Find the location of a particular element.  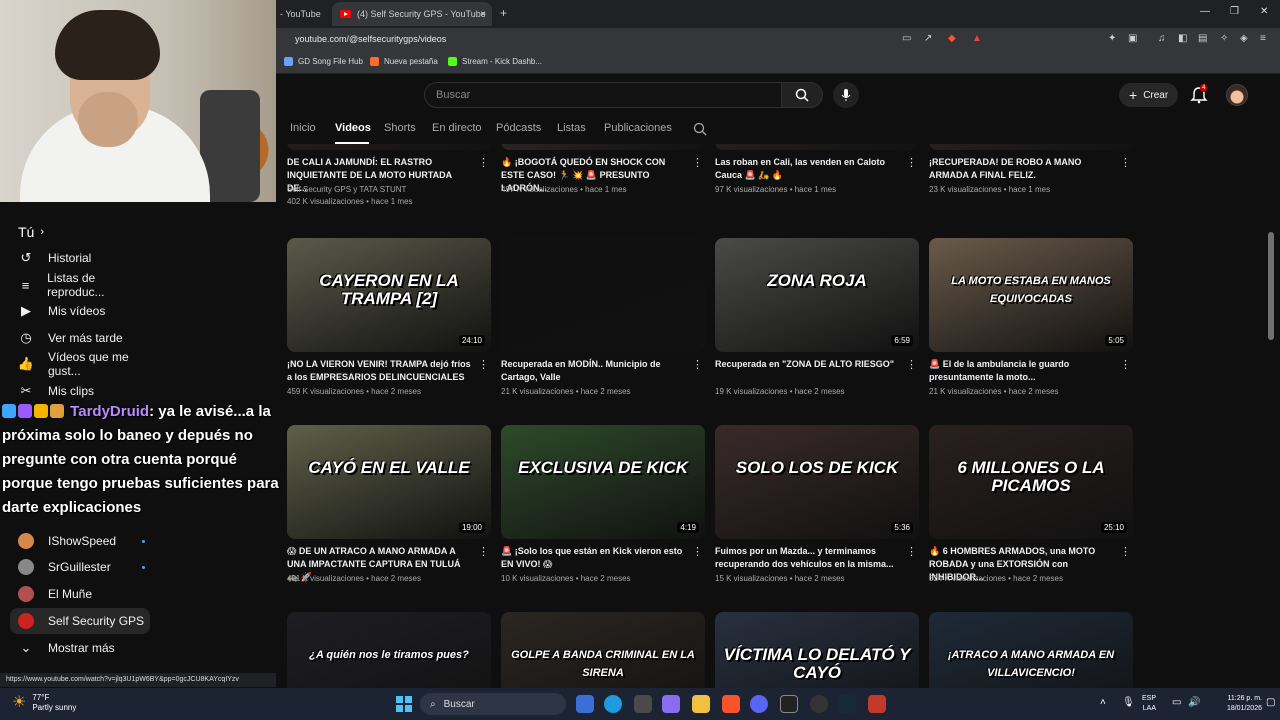

weather-widget: ☀ 77°F Partly sunny is located at coordinates (44, 703).